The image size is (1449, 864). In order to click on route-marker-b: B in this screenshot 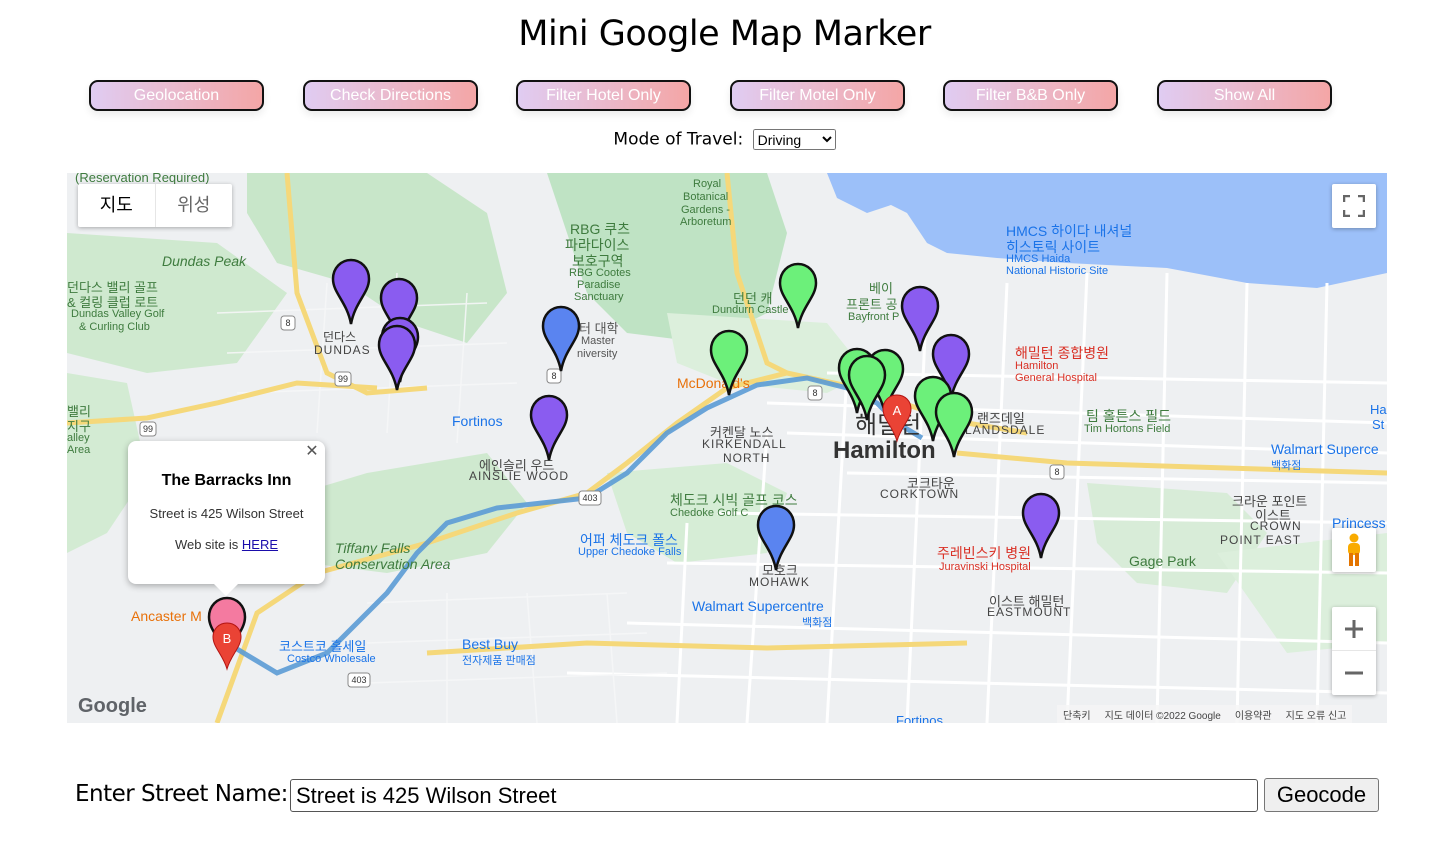, I will do `click(227, 646)`.